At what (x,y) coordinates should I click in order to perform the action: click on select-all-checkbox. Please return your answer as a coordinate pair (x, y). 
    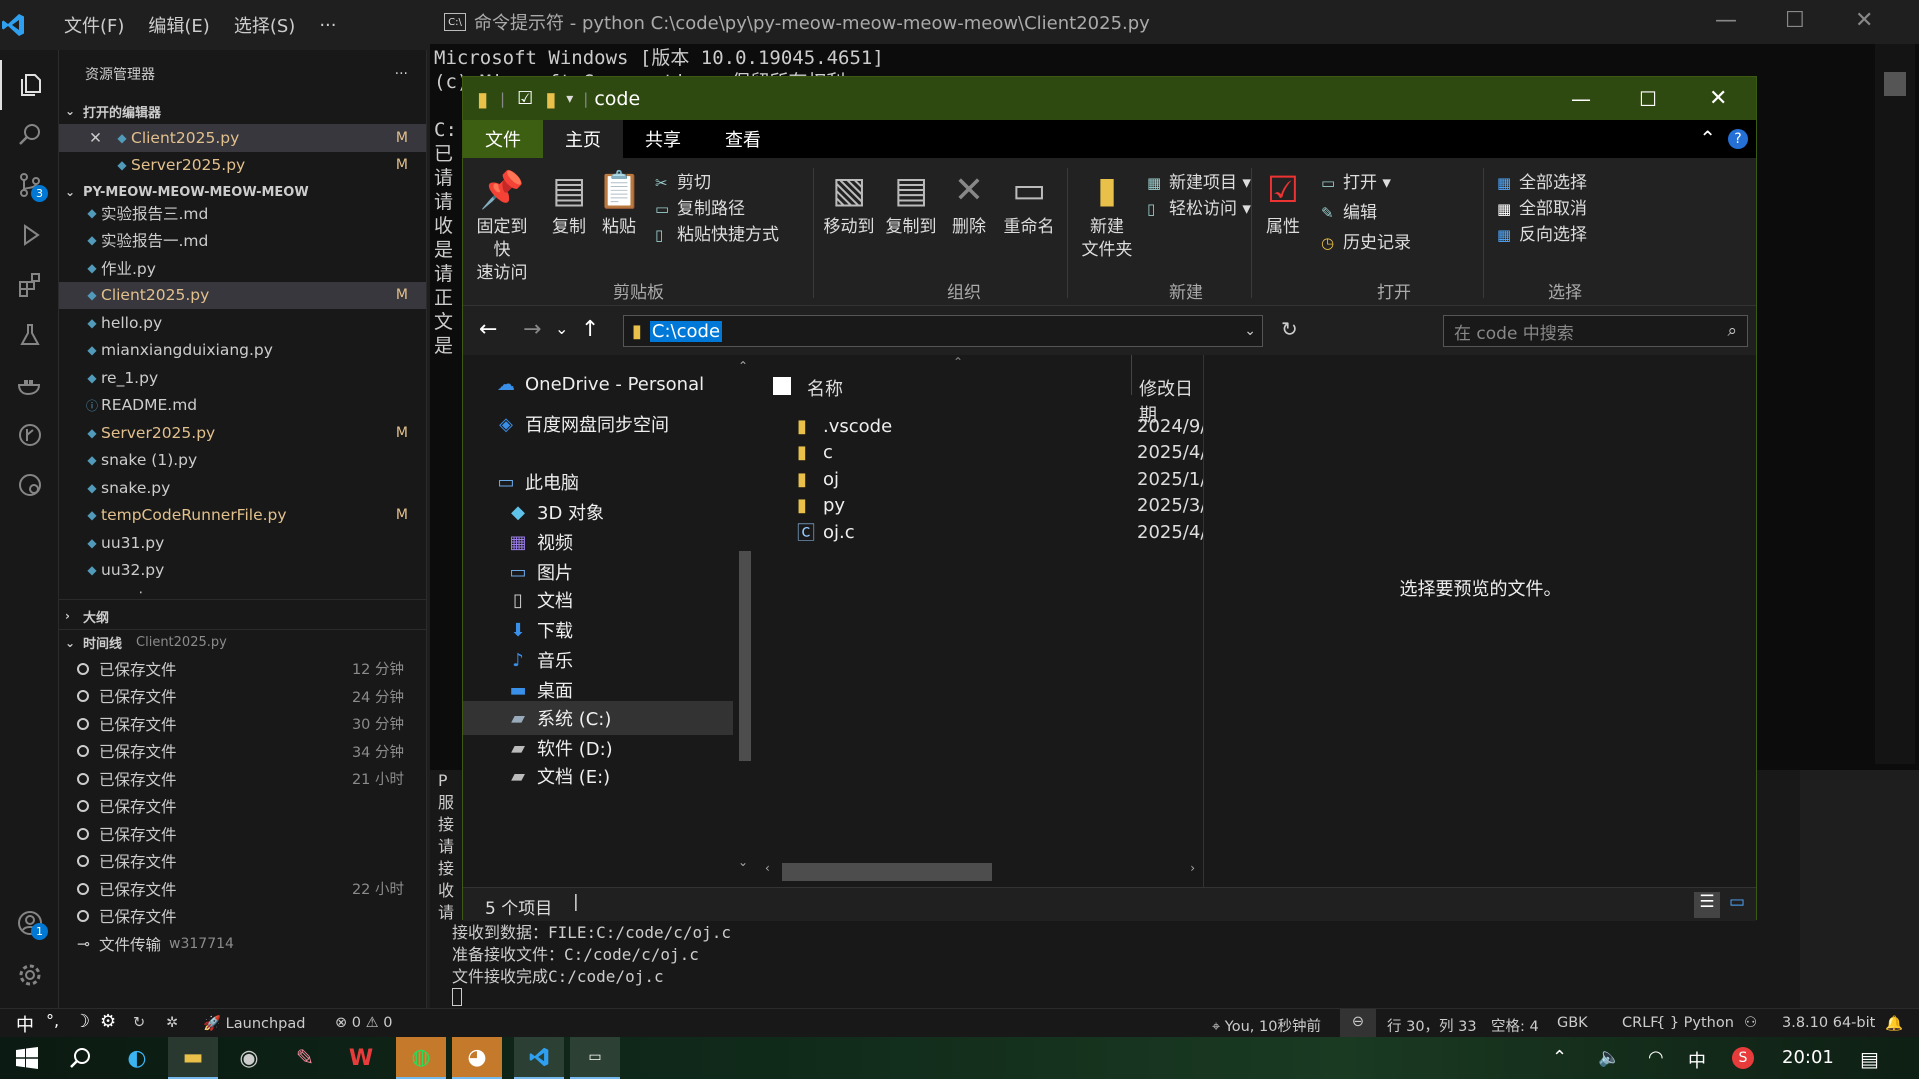
    Looking at the image, I should click on (782, 386).